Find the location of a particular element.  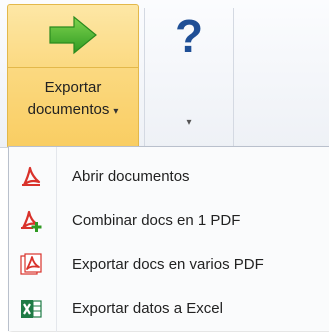

menu-item-exportar-excel: Exportar datos a Excel is located at coordinates (169, 309).